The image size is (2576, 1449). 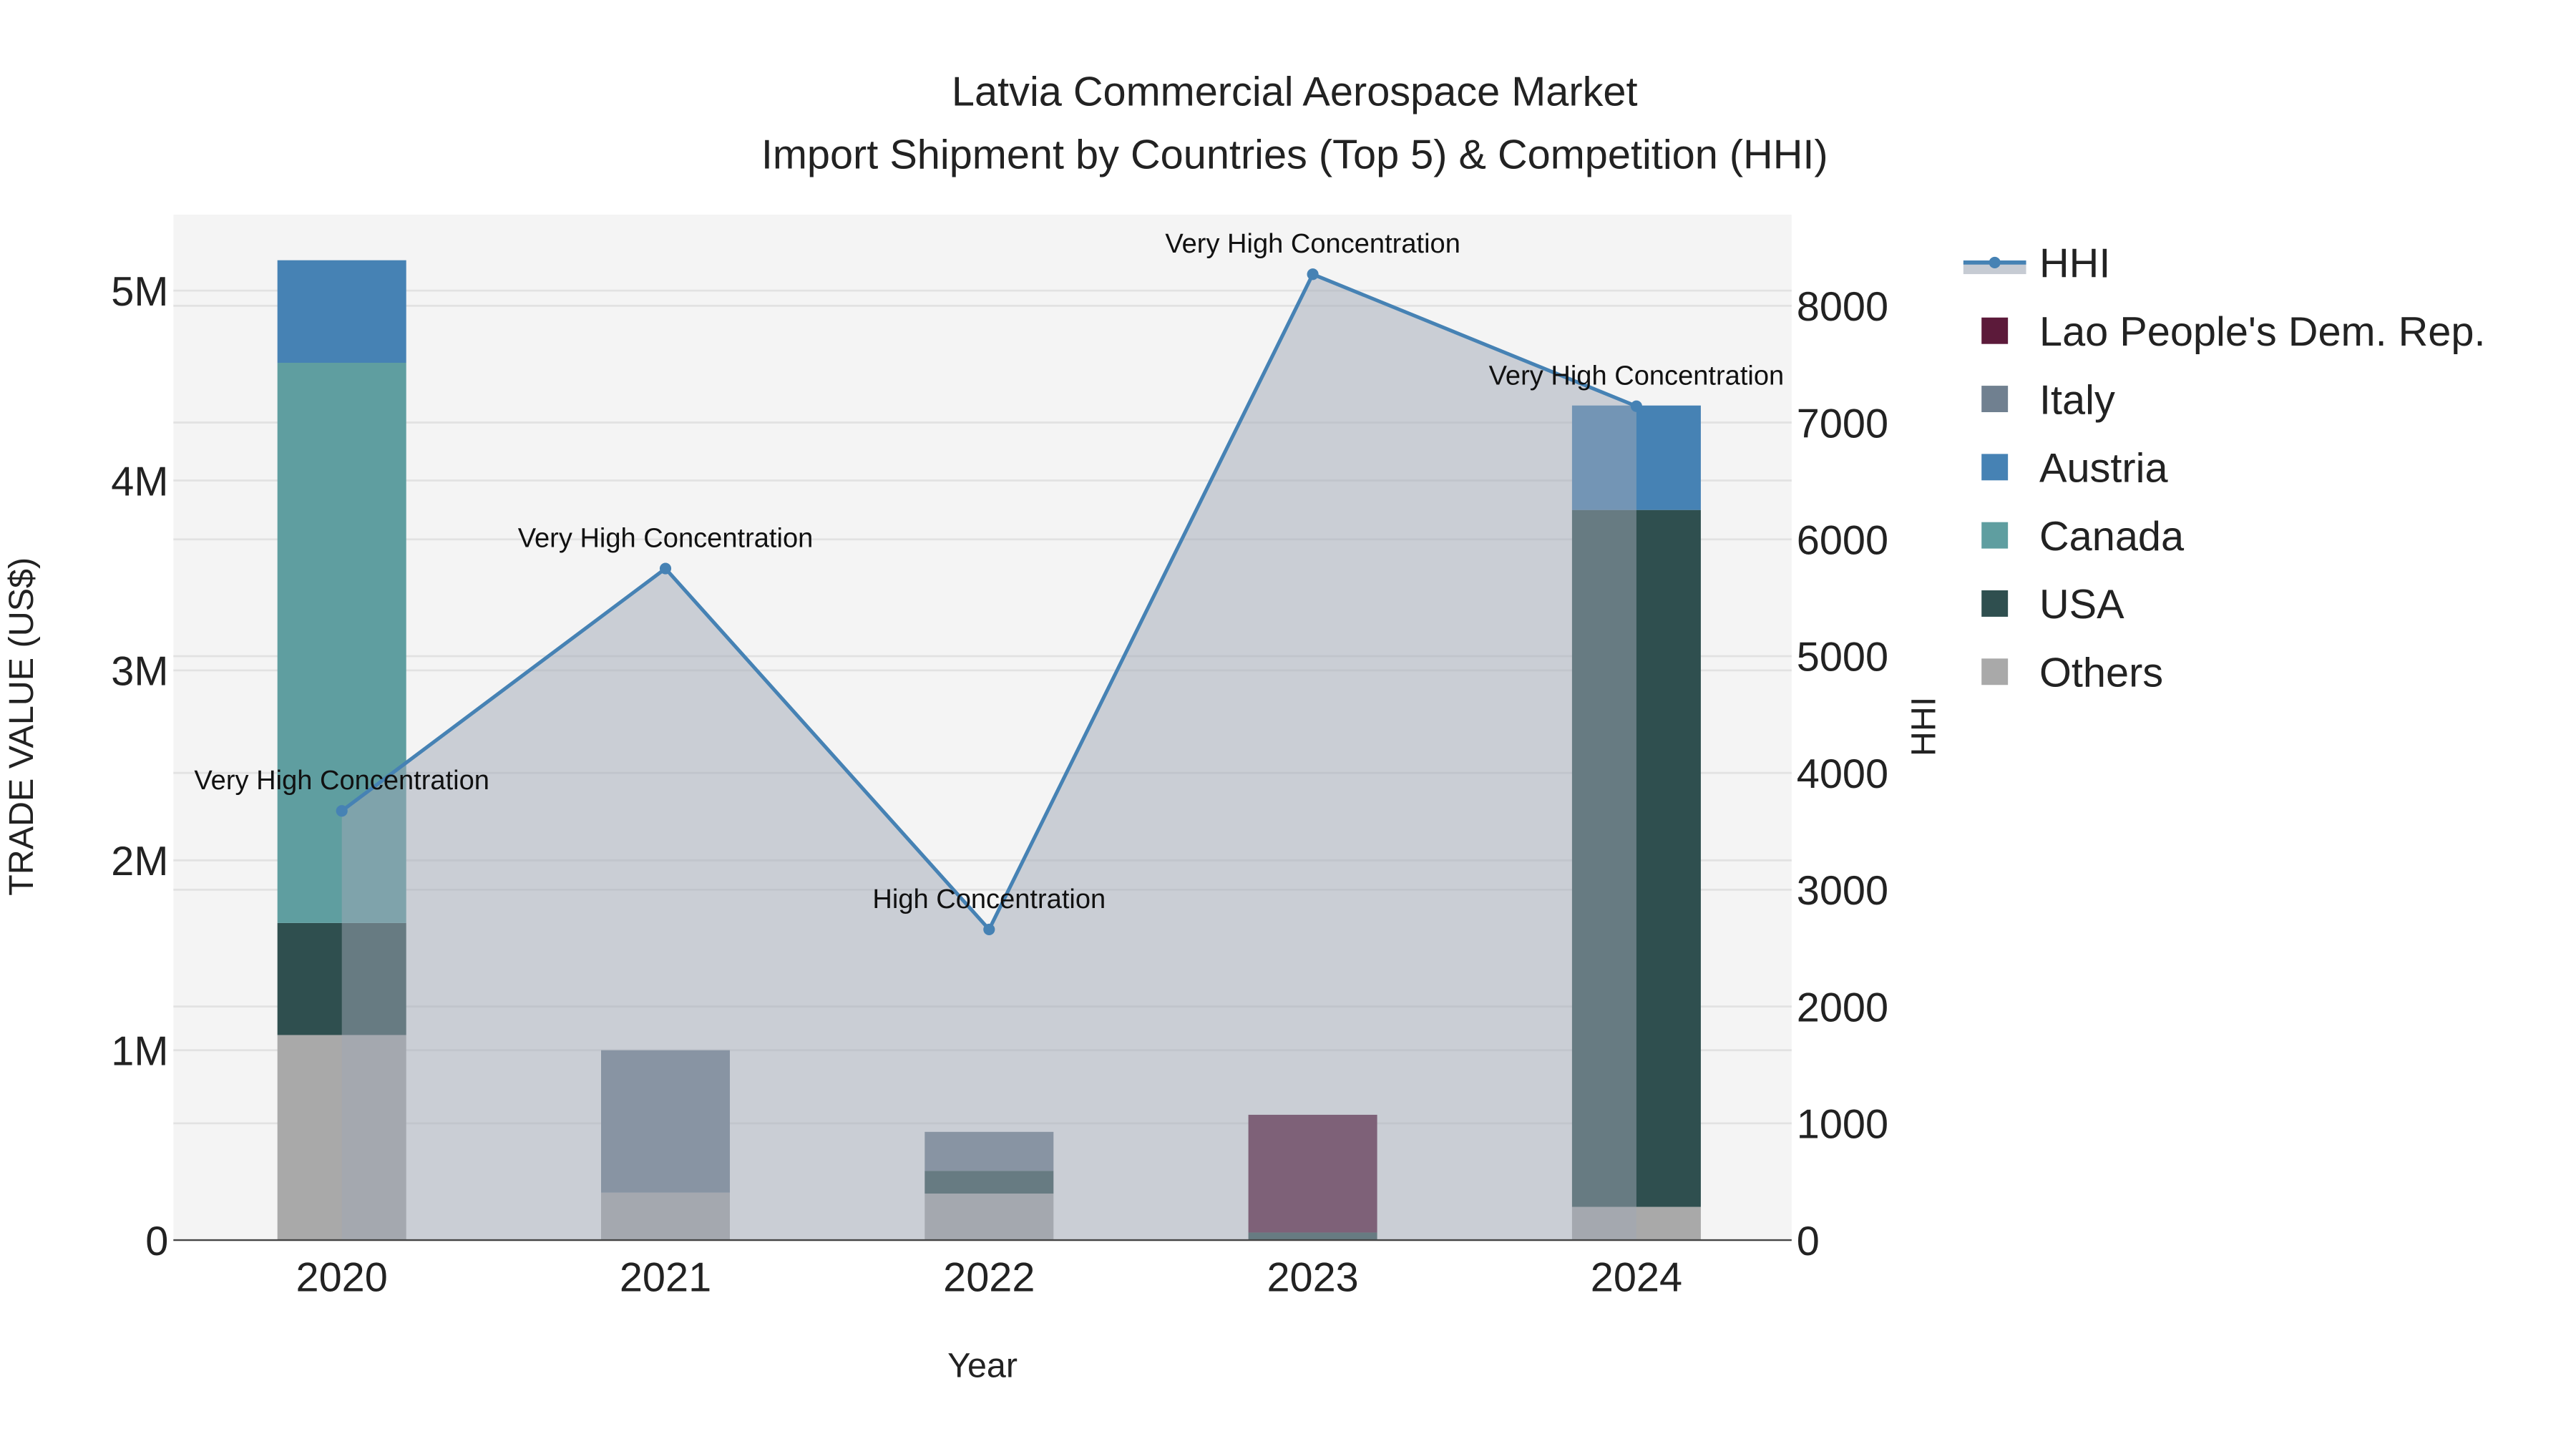 What do you see at coordinates (1842, 891) in the screenshot?
I see `y2-tick-label: 3000` at bounding box center [1842, 891].